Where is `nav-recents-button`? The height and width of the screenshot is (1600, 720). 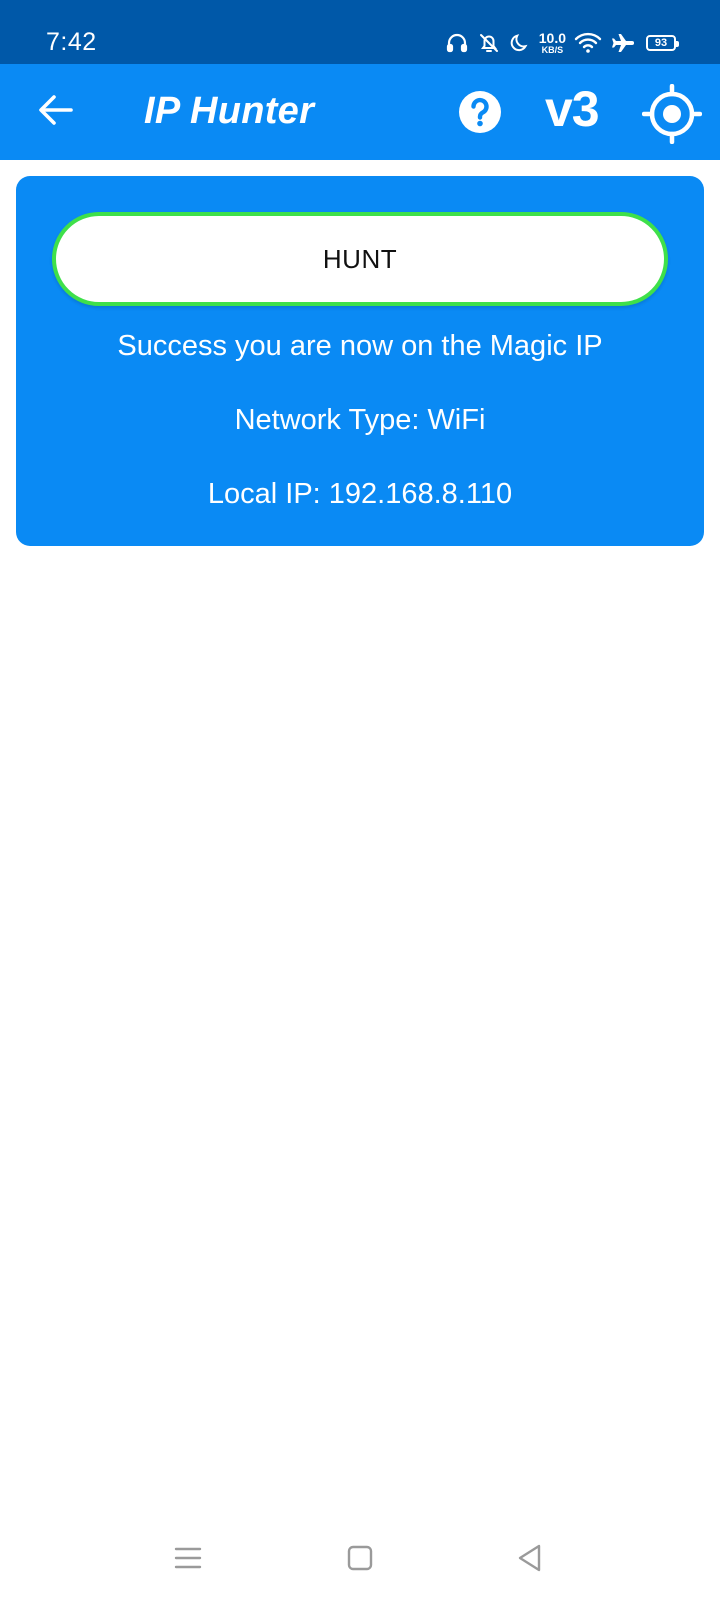
nav-recents-button is located at coordinates (188, 1560).